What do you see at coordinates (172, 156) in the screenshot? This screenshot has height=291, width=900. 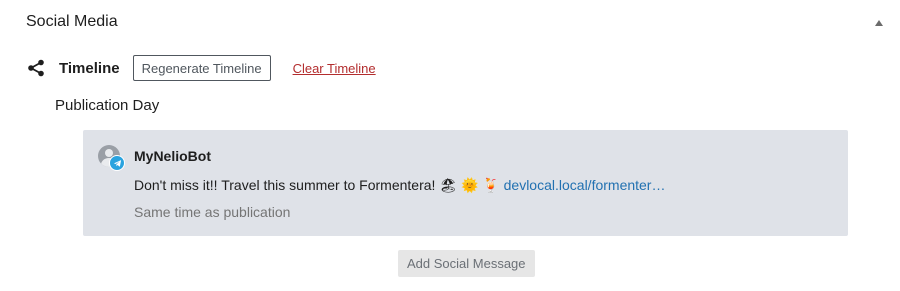 I see `message-author: MyNelioBot` at bounding box center [172, 156].